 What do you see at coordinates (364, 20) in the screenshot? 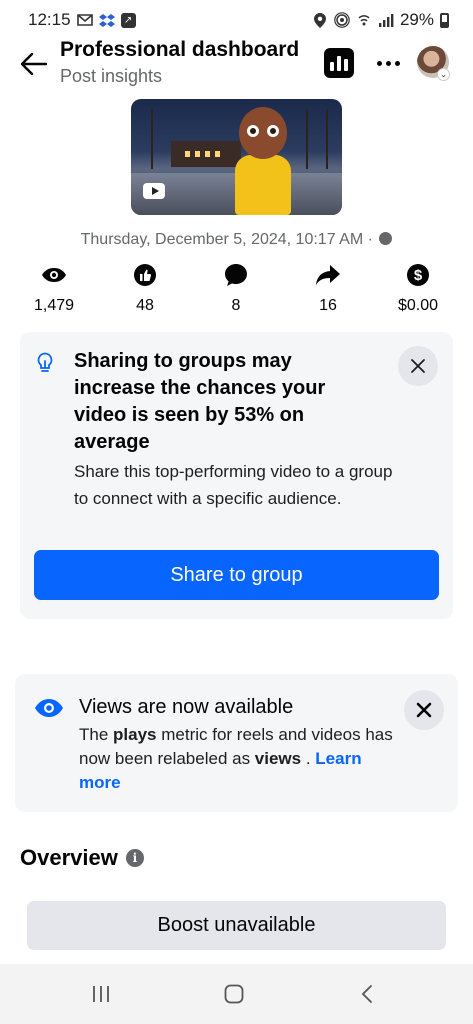
I see `wifi-icon` at bounding box center [364, 20].